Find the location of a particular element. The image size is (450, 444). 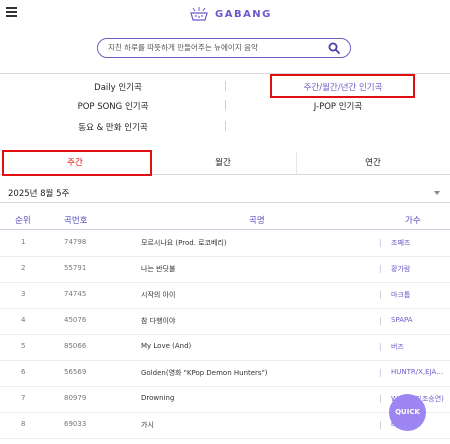

category-jpop: J-POP 인기곡 is located at coordinates (338, 106).